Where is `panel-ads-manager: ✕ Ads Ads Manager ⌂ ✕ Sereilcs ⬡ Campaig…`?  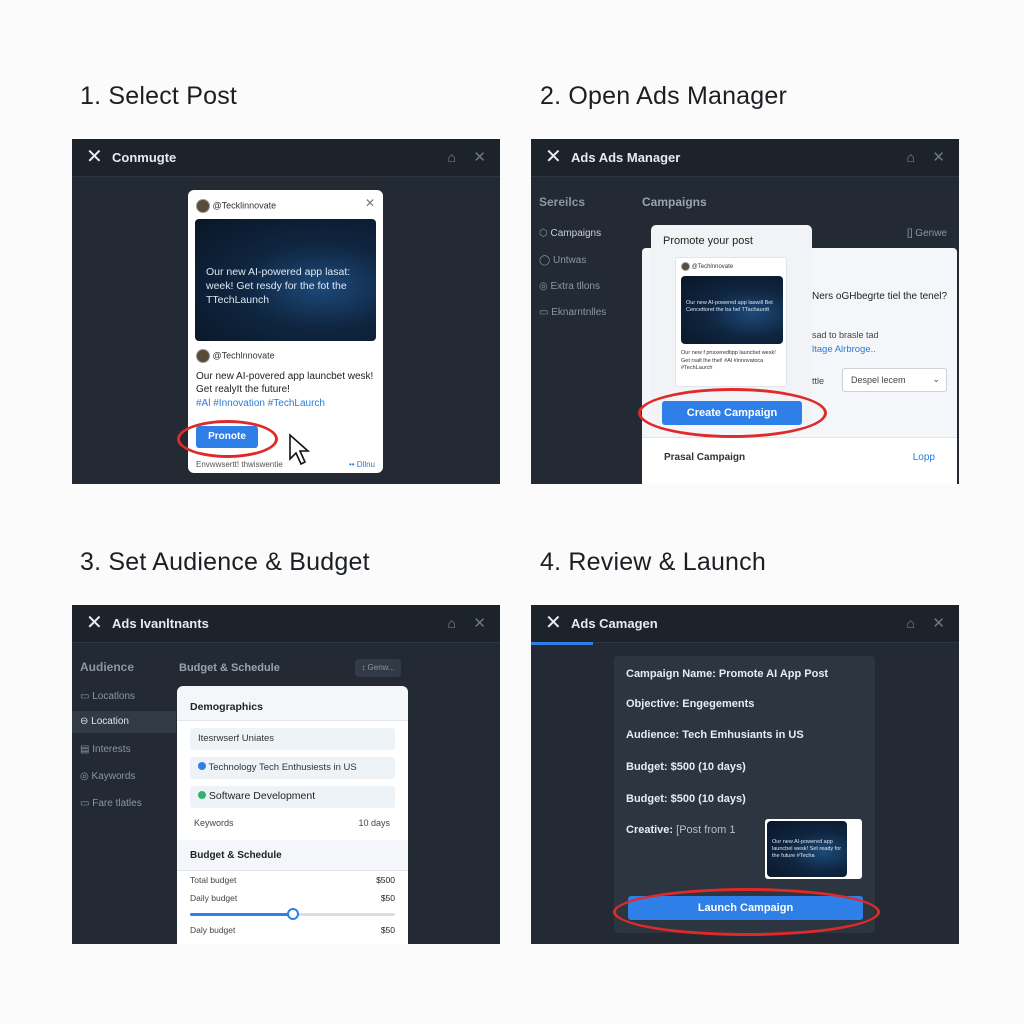 panel-ads-manager: ✕ Ads Ads Manager ⌂ ✕ Sereilcs ⬡ Campaig… is located at coordinates (745, 311).